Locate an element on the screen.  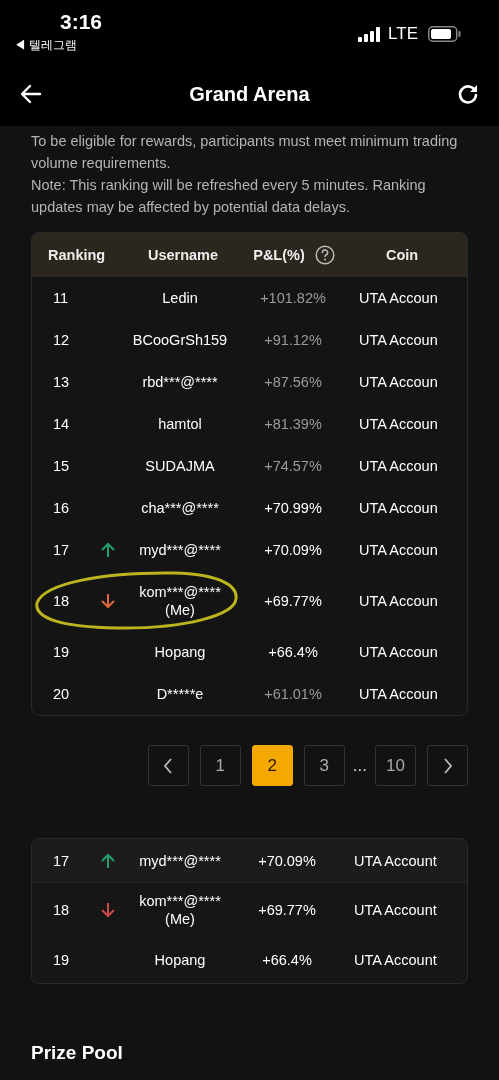
pnl-cell-text: +101.82% is located at coordinates (293, 298).